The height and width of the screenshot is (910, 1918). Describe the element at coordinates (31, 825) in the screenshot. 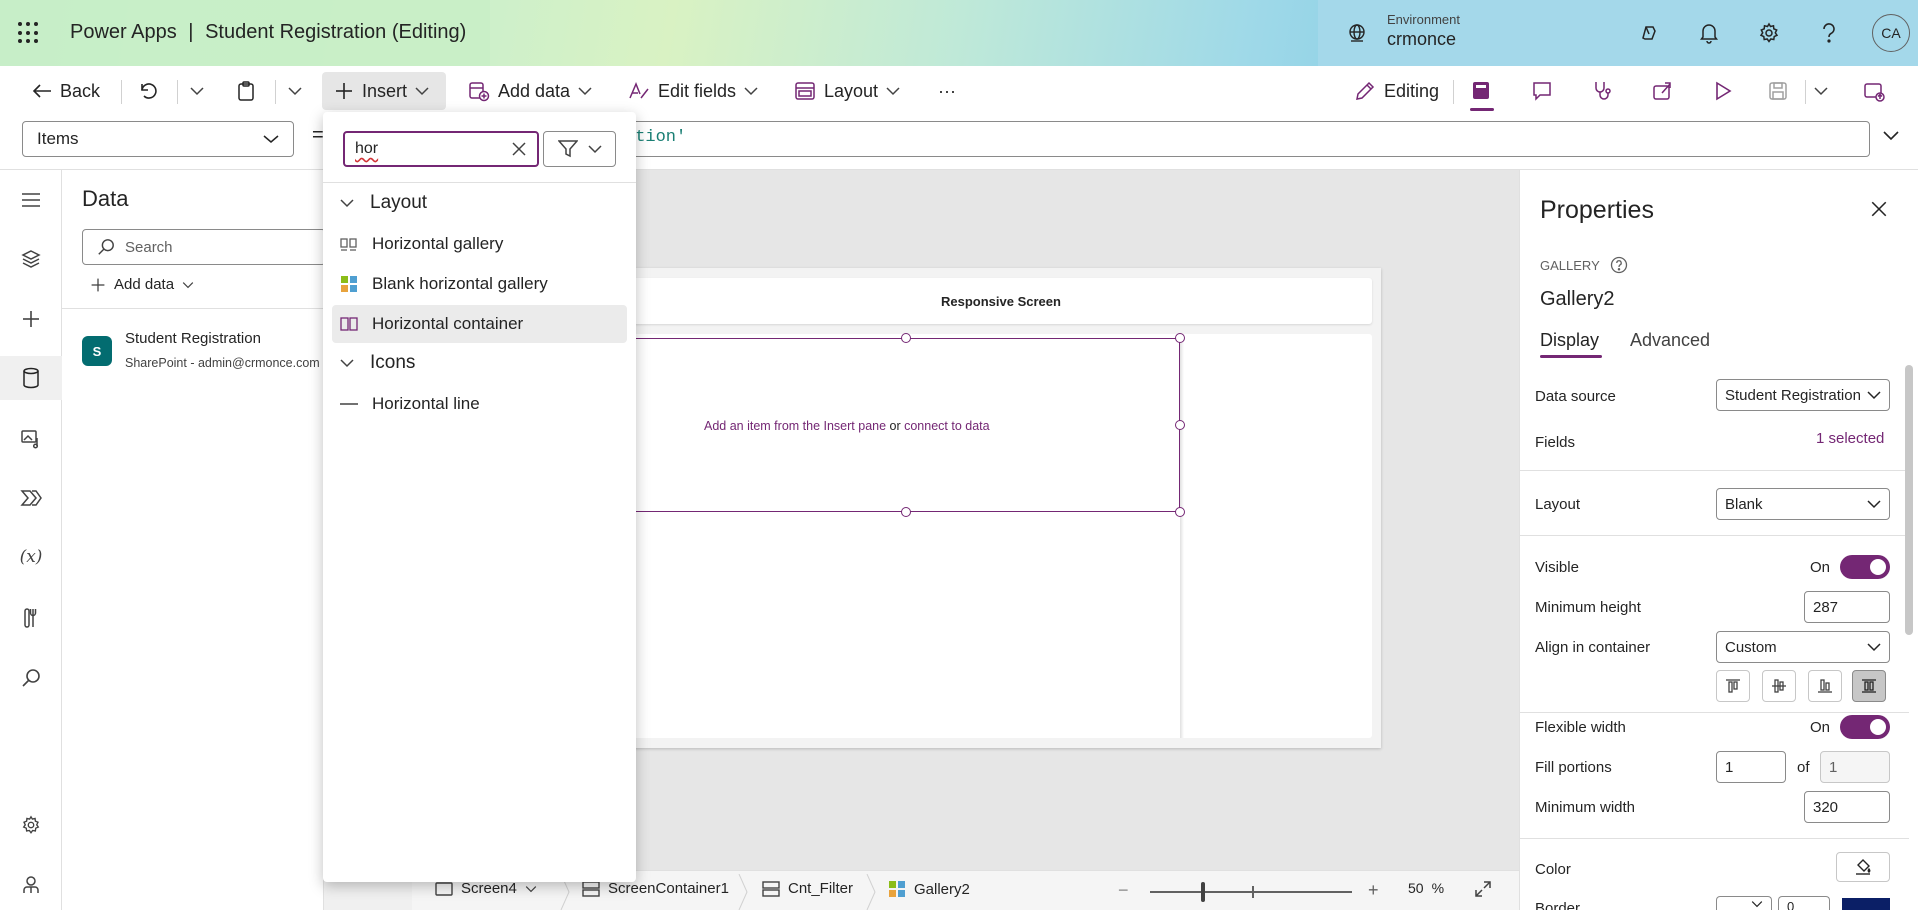

I see `settings-icon` at that location.